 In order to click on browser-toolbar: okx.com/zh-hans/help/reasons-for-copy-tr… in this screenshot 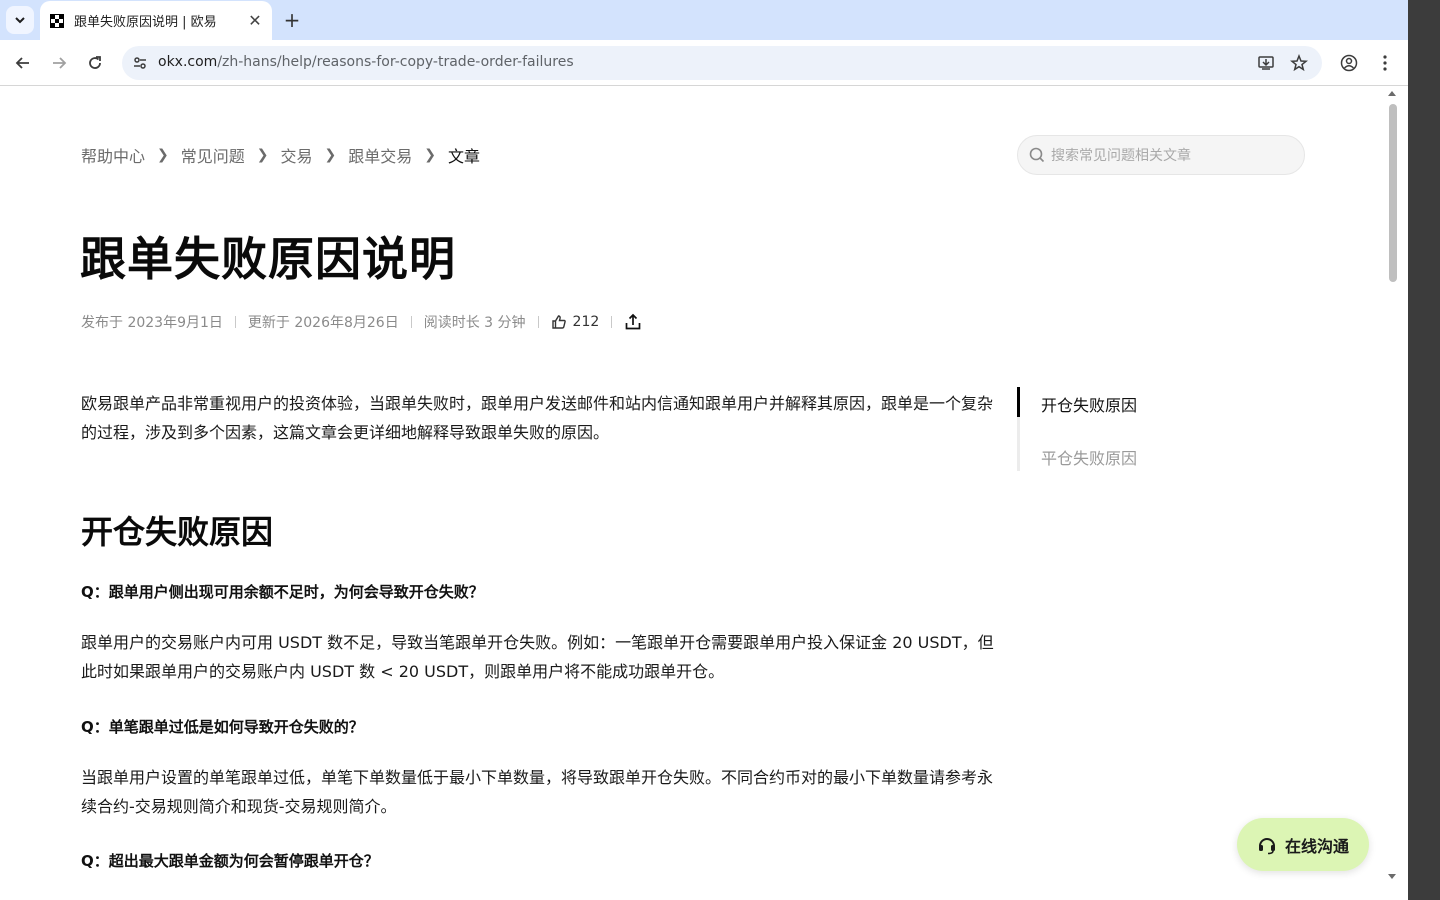, I will do `click(704, 63)`.